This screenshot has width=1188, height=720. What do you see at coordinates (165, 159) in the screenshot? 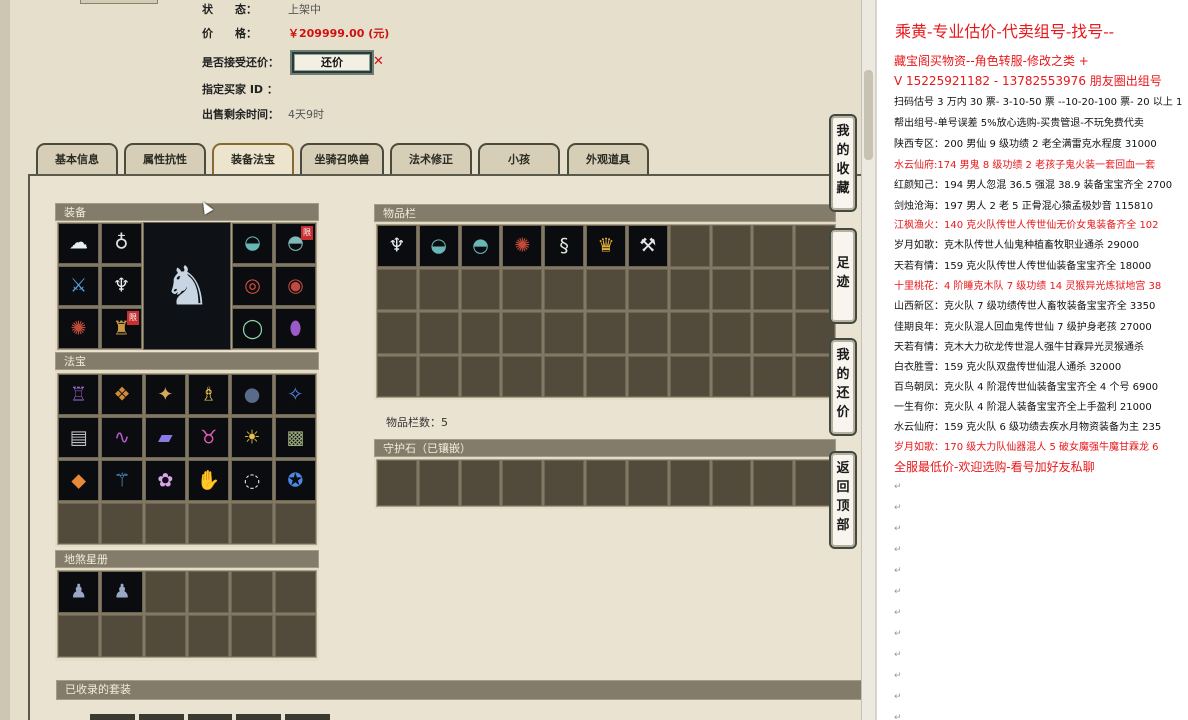
I see `tab-attributes: 属性抗性` at bounding box center [165, 159].